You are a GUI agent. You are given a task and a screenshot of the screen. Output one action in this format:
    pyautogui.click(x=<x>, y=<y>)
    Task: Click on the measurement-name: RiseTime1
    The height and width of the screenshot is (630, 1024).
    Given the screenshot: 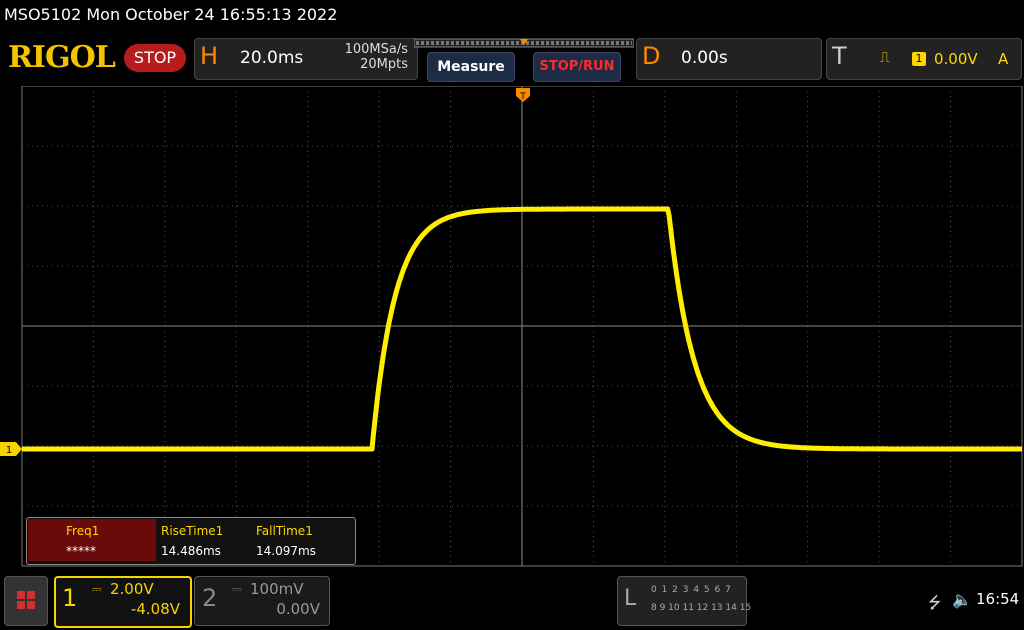 What is the action you would take?
    pyautogui.click(x=192, y=531)
    